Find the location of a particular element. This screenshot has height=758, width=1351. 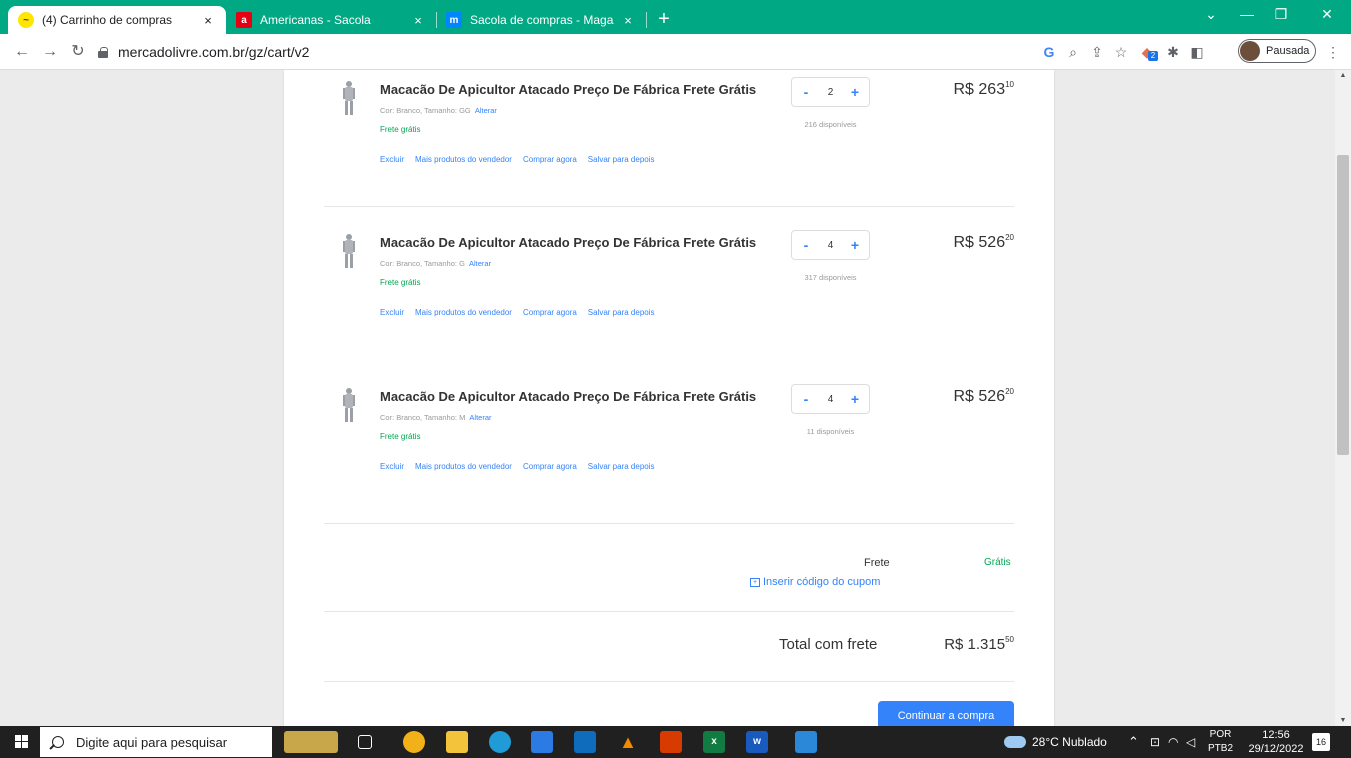

tab-title: Americanas - Sacola is located at coordinates (315, 20).